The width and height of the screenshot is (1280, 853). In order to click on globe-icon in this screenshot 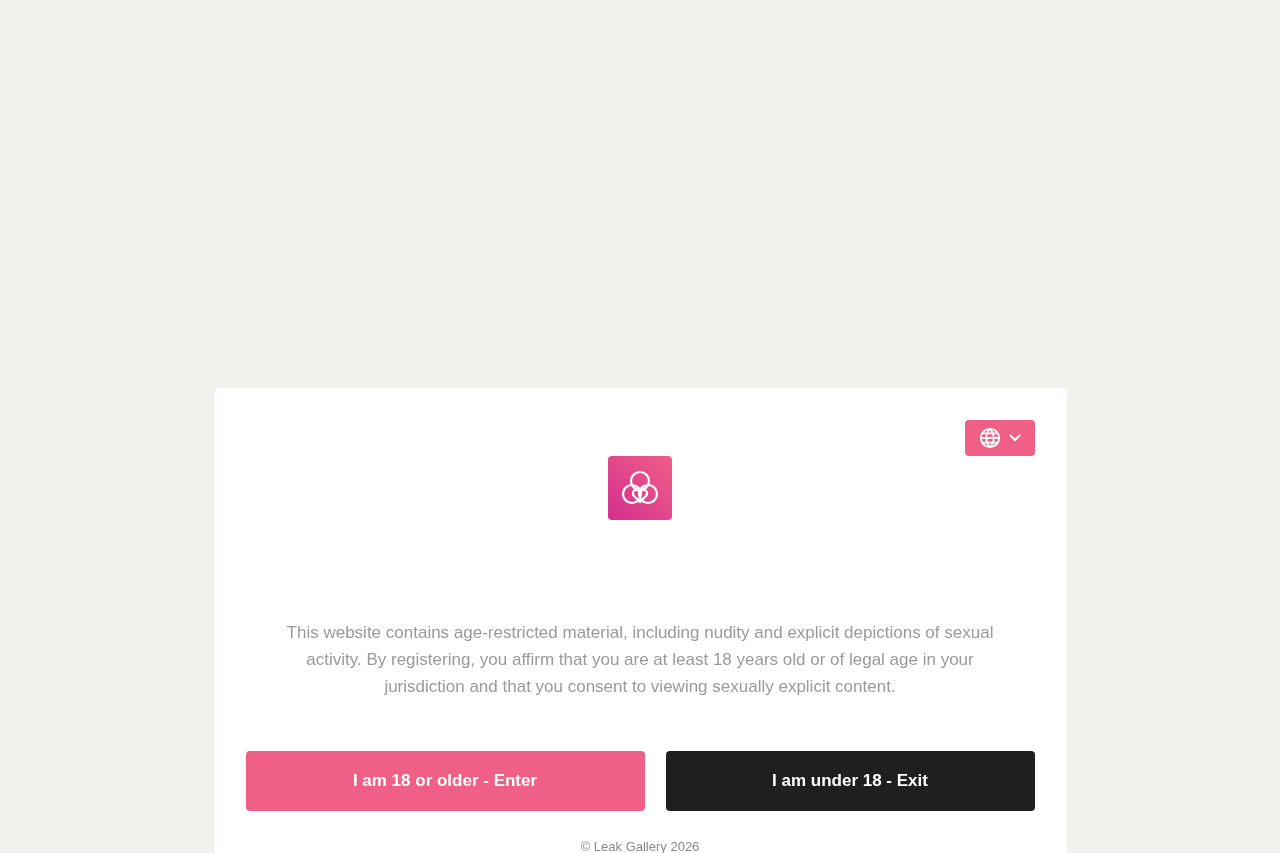, I will do `click(989, 438)`.